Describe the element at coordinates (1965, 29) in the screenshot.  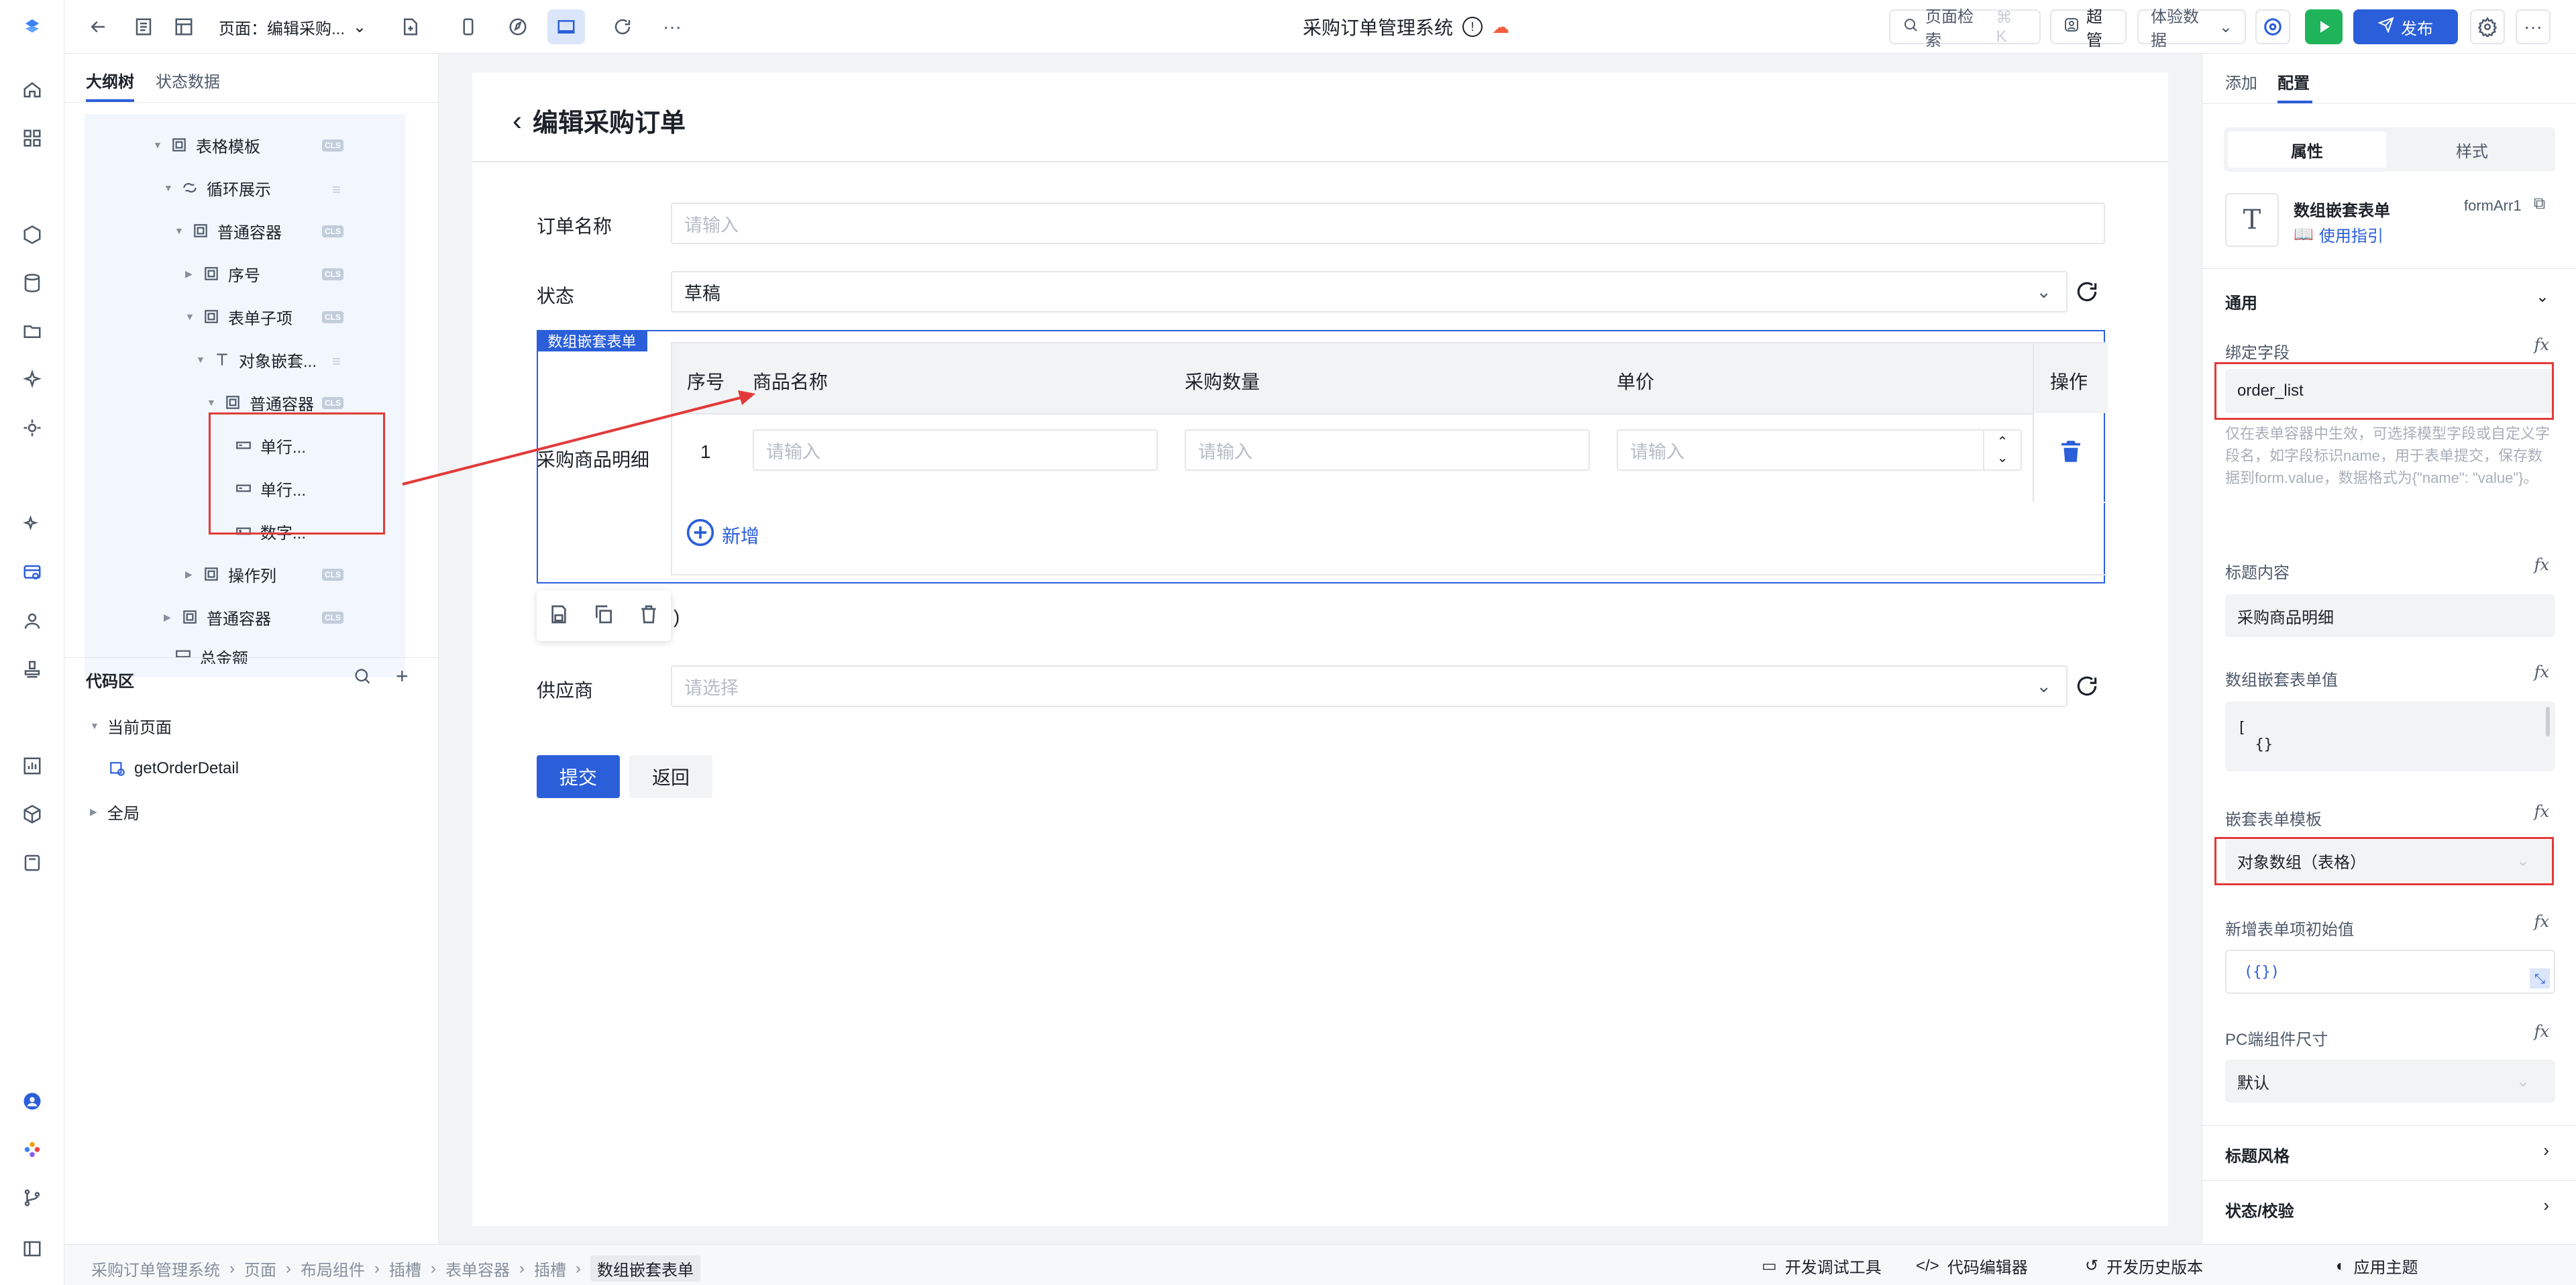
I see `page-search-button: 页面检索 ⌘ K` at that location.